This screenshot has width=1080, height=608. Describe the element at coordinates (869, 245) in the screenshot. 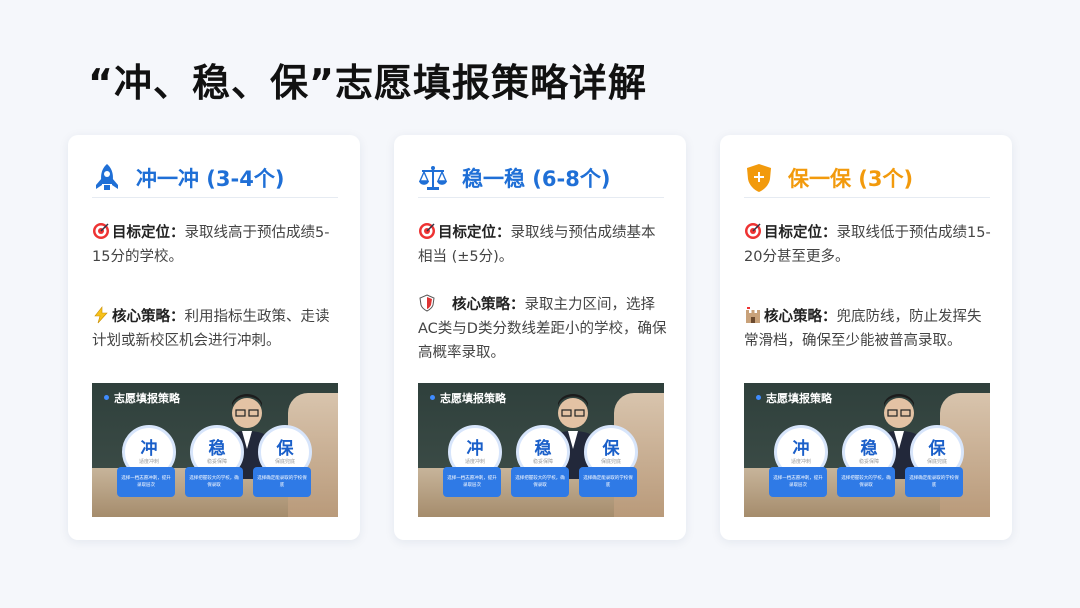

I see `target-paragraph: 目标定位：录取线低于预估成绩15-20分甚至更多。` at that location.